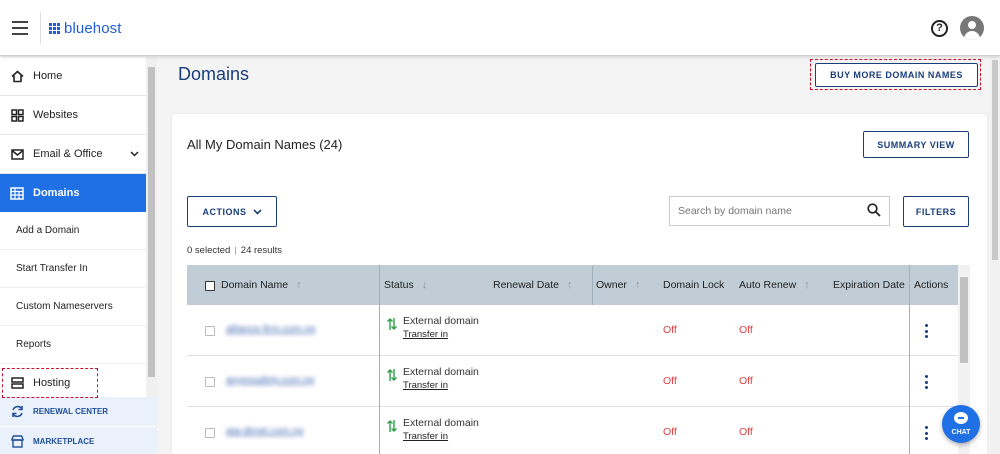 This screenshot has height=454, width=1000. What do you see at coordinates (17, 441) in the screenshot?
I see `store-icon` at bounding box center [17, 441].